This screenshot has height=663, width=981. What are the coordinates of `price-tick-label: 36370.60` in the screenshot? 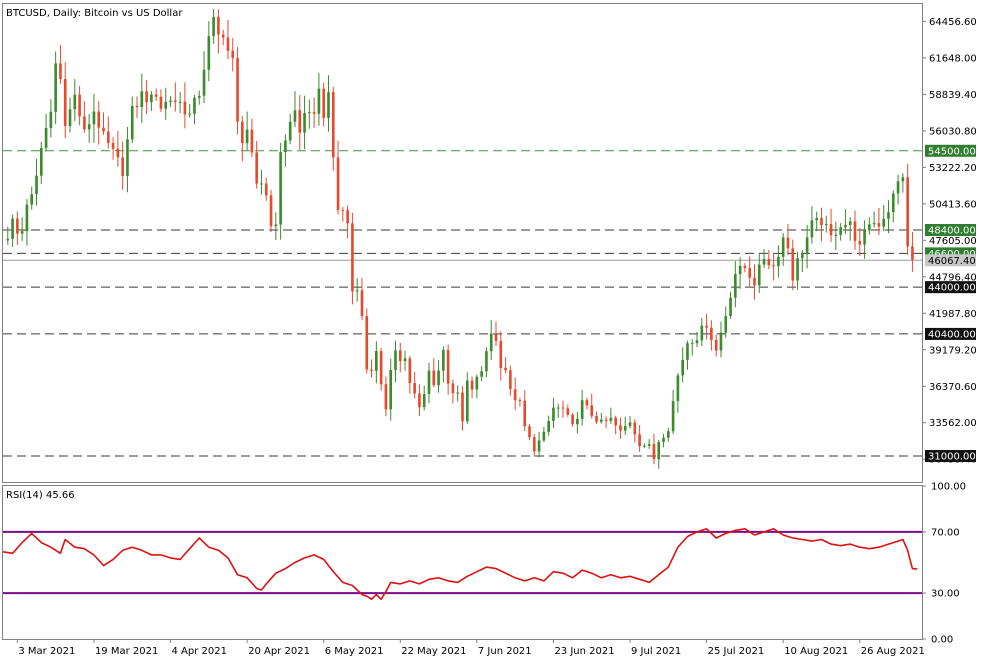 It's located at (953, 387).